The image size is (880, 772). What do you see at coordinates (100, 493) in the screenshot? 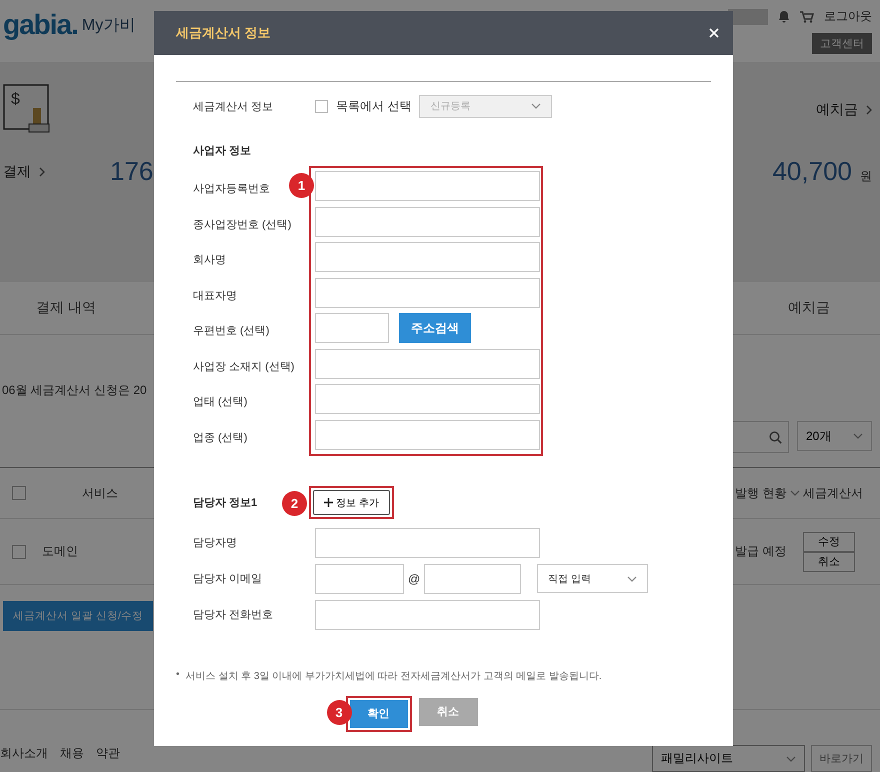
I see `column-header: 서비스` at bounding box center [100, 493].